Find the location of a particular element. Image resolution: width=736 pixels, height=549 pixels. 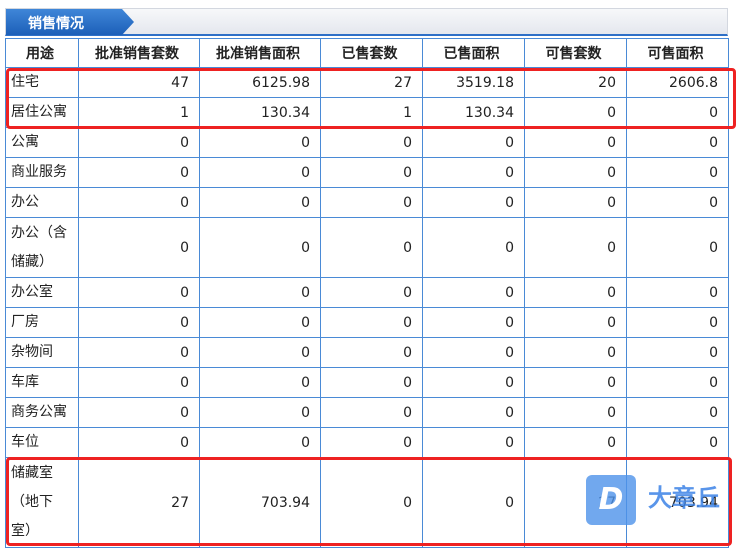

value-cell: 3519.18 is located at coordinates (473, 82).